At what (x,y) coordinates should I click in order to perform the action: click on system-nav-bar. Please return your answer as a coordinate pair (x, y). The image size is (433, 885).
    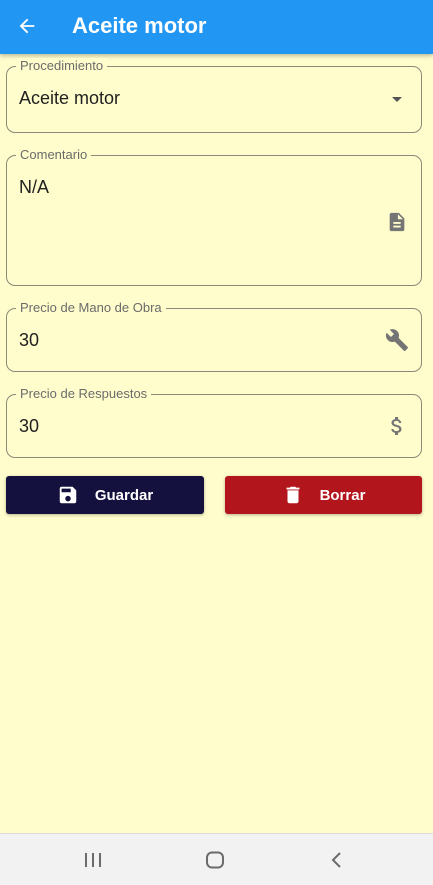
    Looking at the image, I should click on (216, 859).